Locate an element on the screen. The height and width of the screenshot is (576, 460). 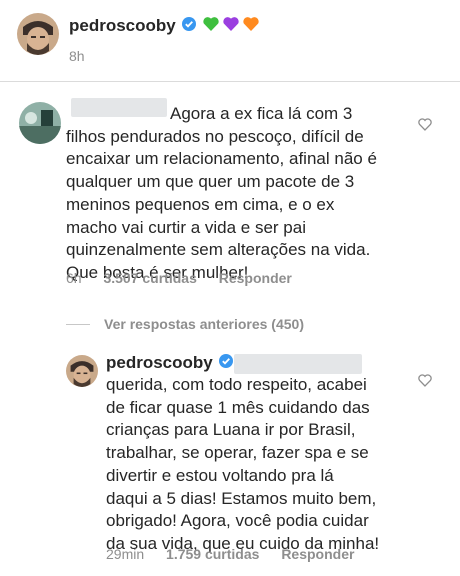
comment-line: meninos pequenos em cima, e o ex is located at coordinates (200, 204).